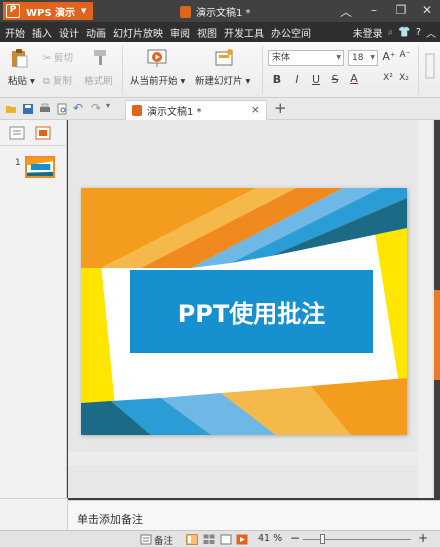 The width and height of the screenshot is (440, 547). I want to click on font-name-select: 宋体 ▼, so click(306, 58).